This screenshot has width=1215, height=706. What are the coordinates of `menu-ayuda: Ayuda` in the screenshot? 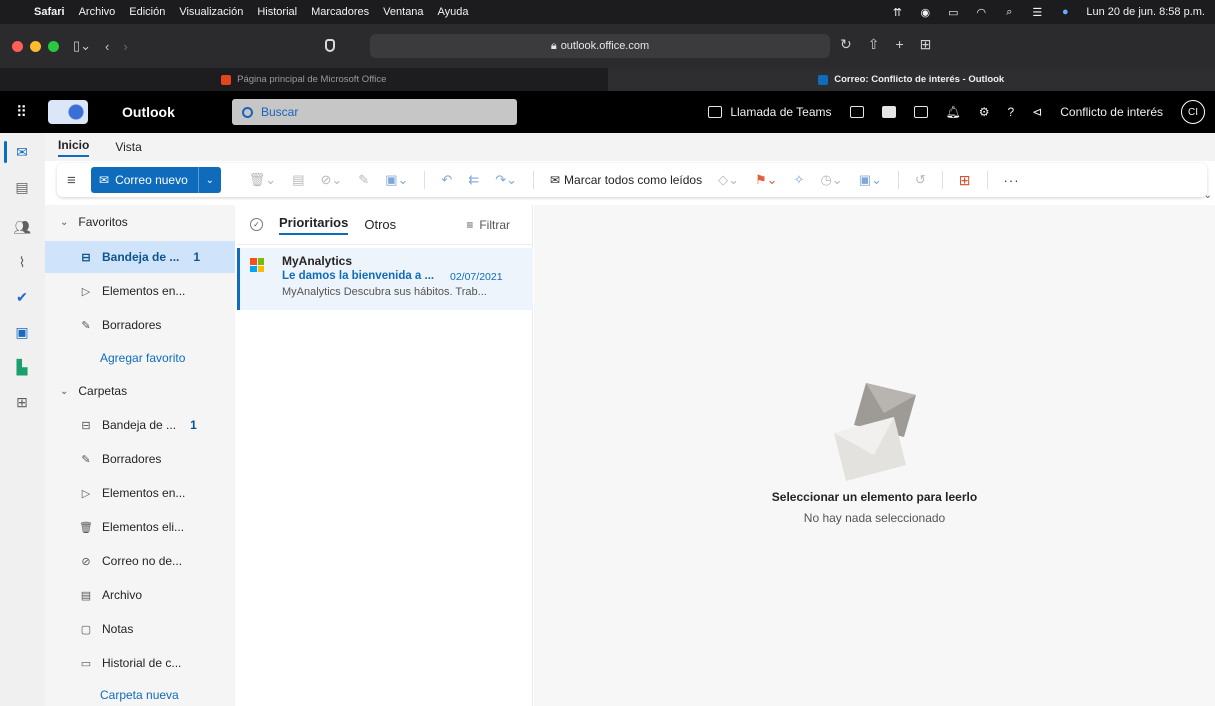 It's located at (453, 12).